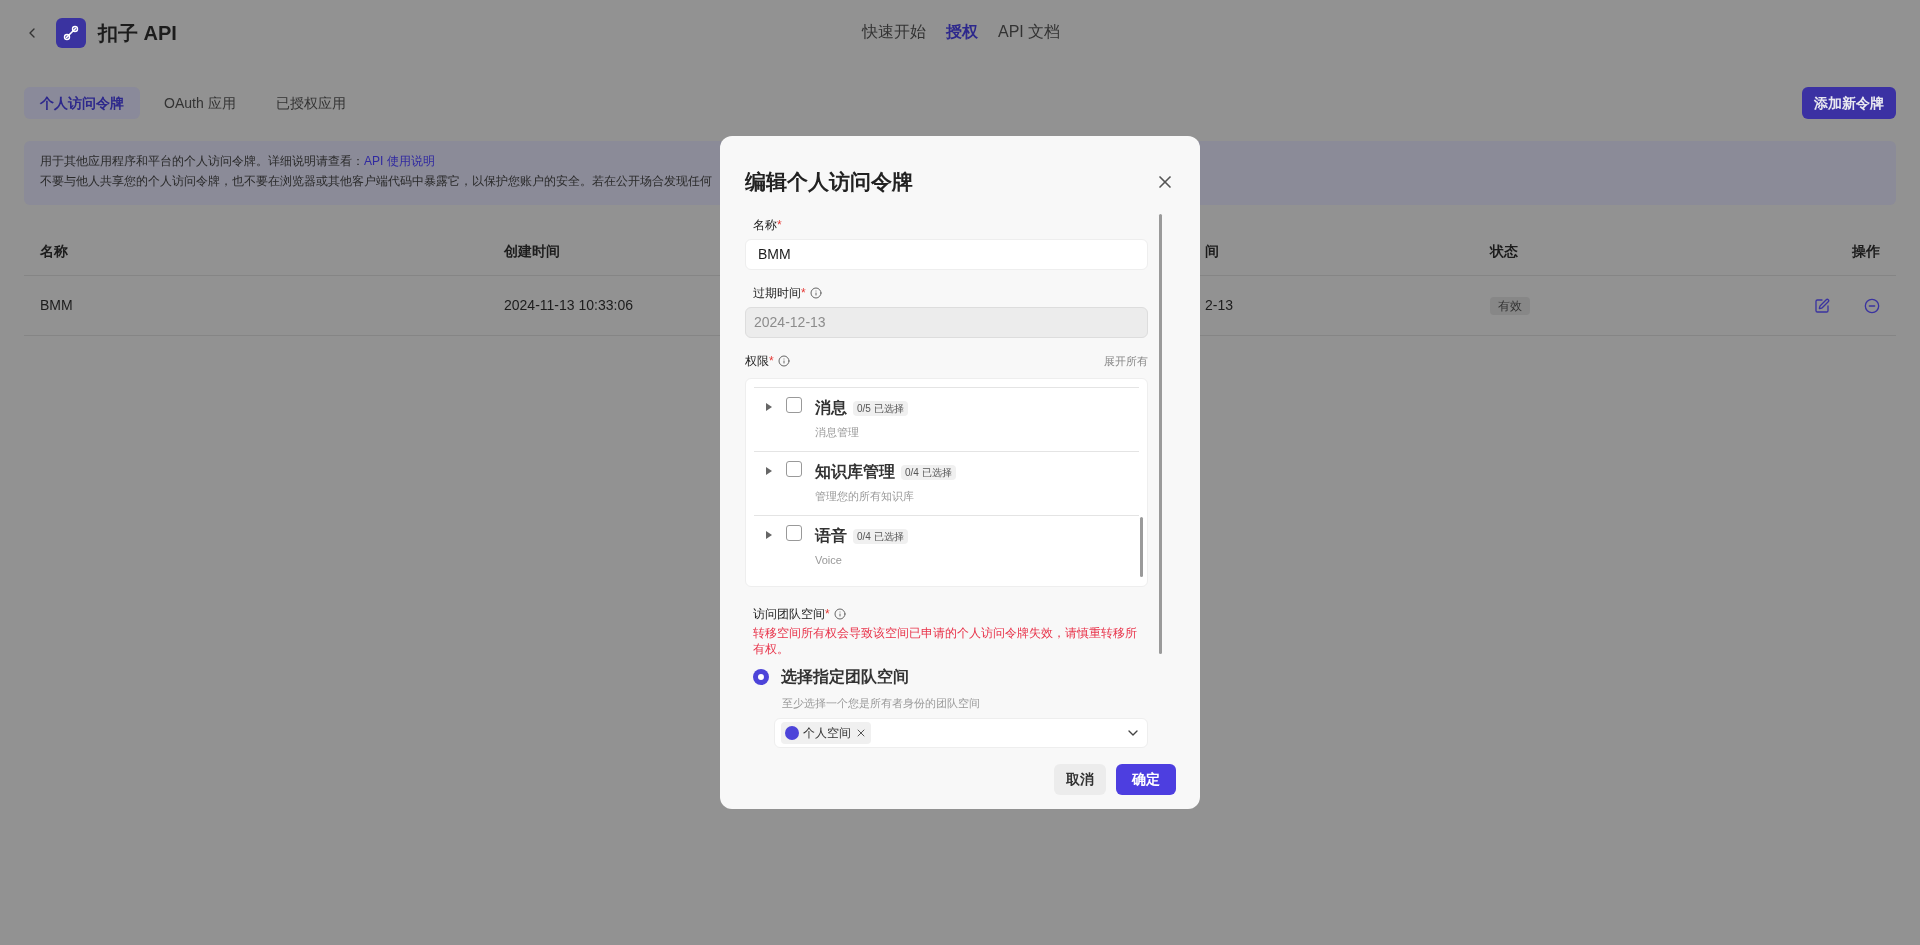 This screenshot has width=1920, height=945. Describe the element at coordinates (894, 32) in the screenshot. I see `nav-link: 快速开始` at that location.